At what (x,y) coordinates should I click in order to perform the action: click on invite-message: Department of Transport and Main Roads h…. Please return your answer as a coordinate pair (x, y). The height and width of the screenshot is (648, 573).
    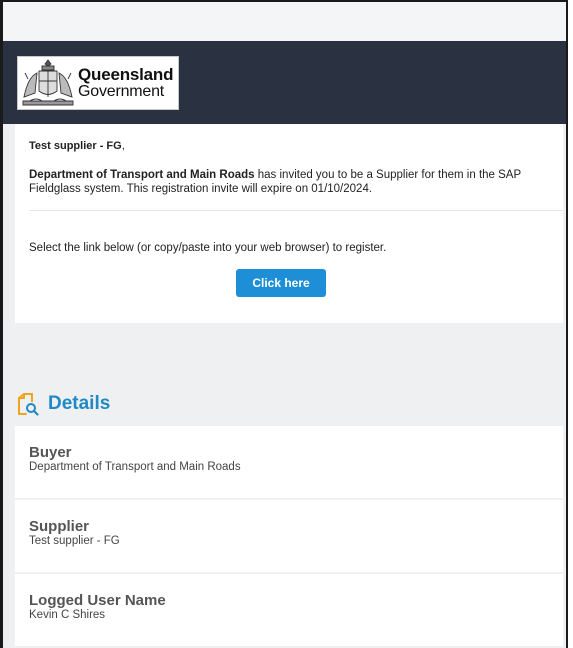
    Looking at the image, I should click on (289, 183).